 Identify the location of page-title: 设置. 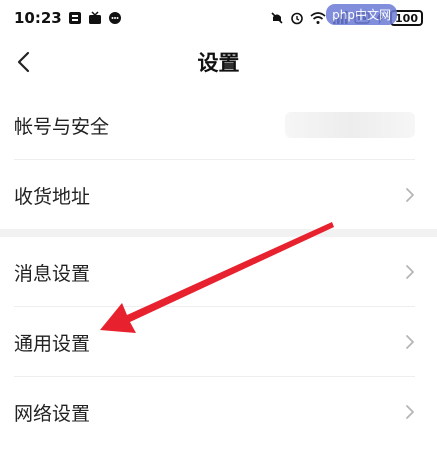
(218, 63).